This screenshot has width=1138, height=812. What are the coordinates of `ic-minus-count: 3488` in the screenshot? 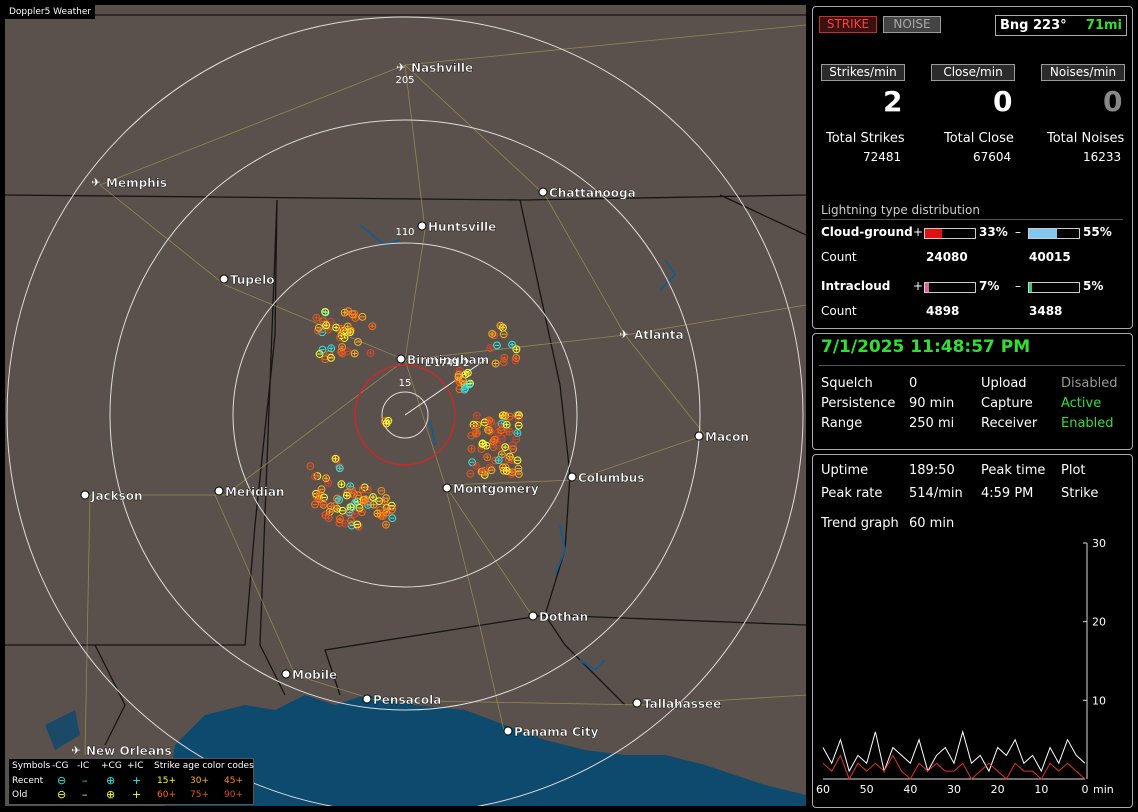 It's located at (1046, 311).